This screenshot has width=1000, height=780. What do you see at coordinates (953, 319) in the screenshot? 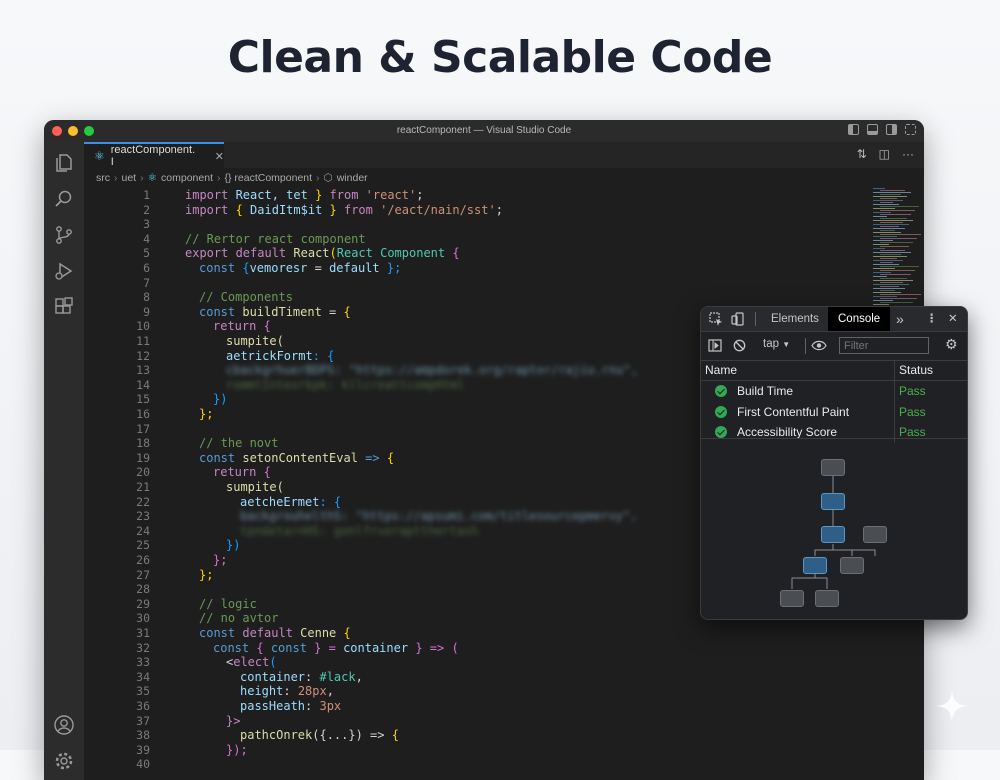
I see `close-devtools-icon: ✕` at bounding box center [953, 319].